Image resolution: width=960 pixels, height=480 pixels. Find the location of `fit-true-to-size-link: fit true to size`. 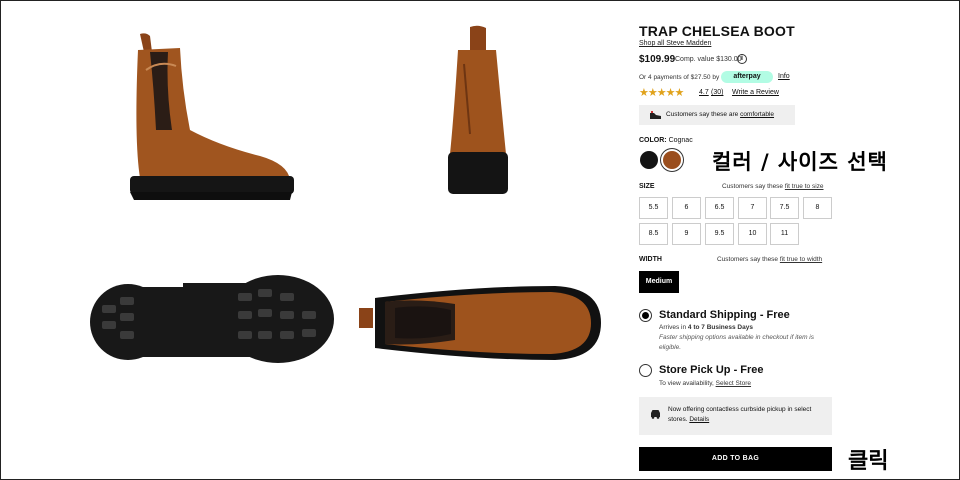

fit-true-to-size-link: fit true to size is located at coordinates (804, 186).